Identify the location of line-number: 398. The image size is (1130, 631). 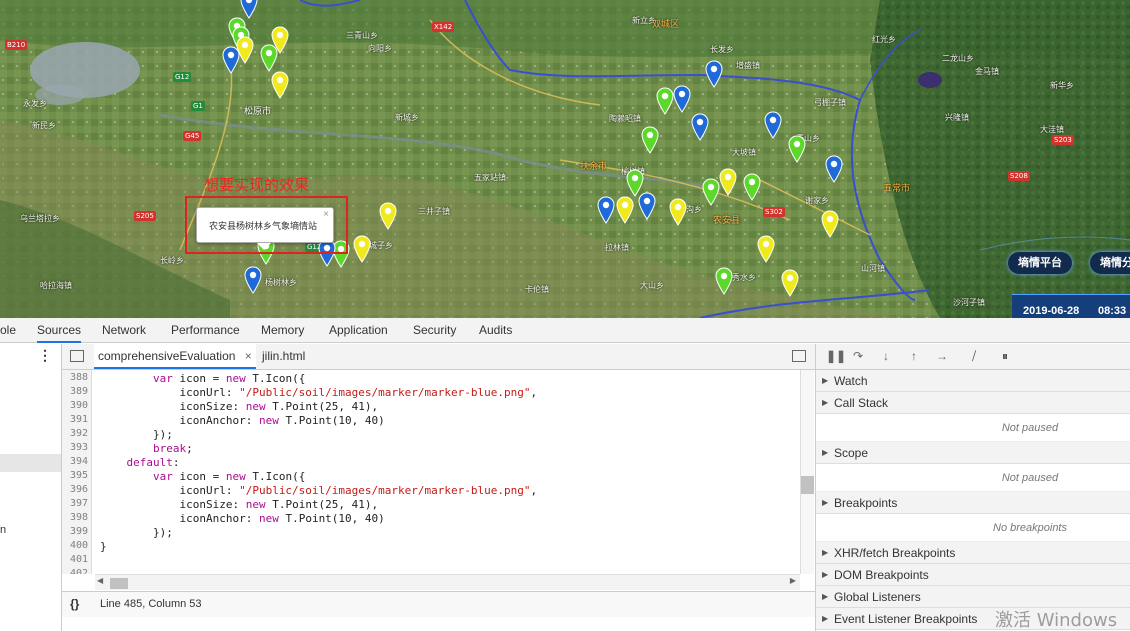
(75, 517).